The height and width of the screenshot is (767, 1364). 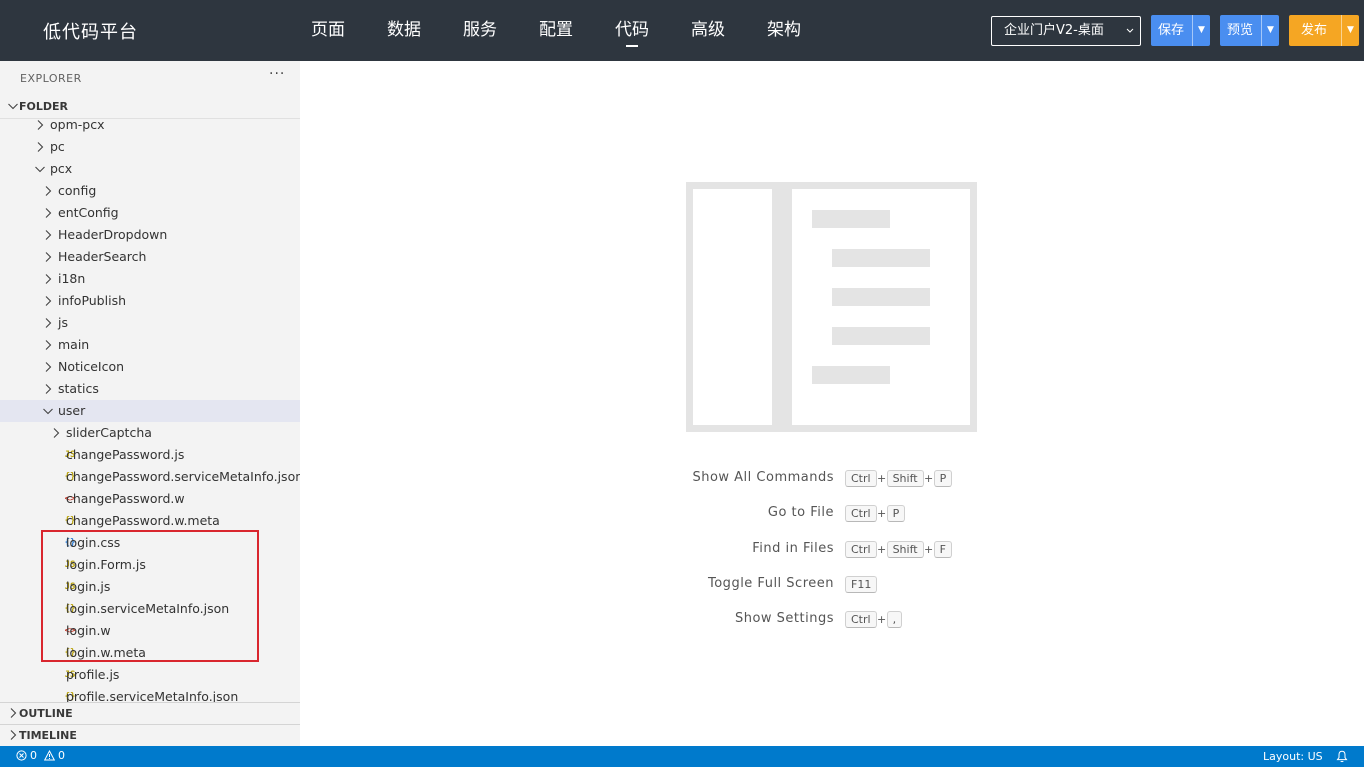 I want to click on tree-folder-item: pcx, so click(x=150, y=169).